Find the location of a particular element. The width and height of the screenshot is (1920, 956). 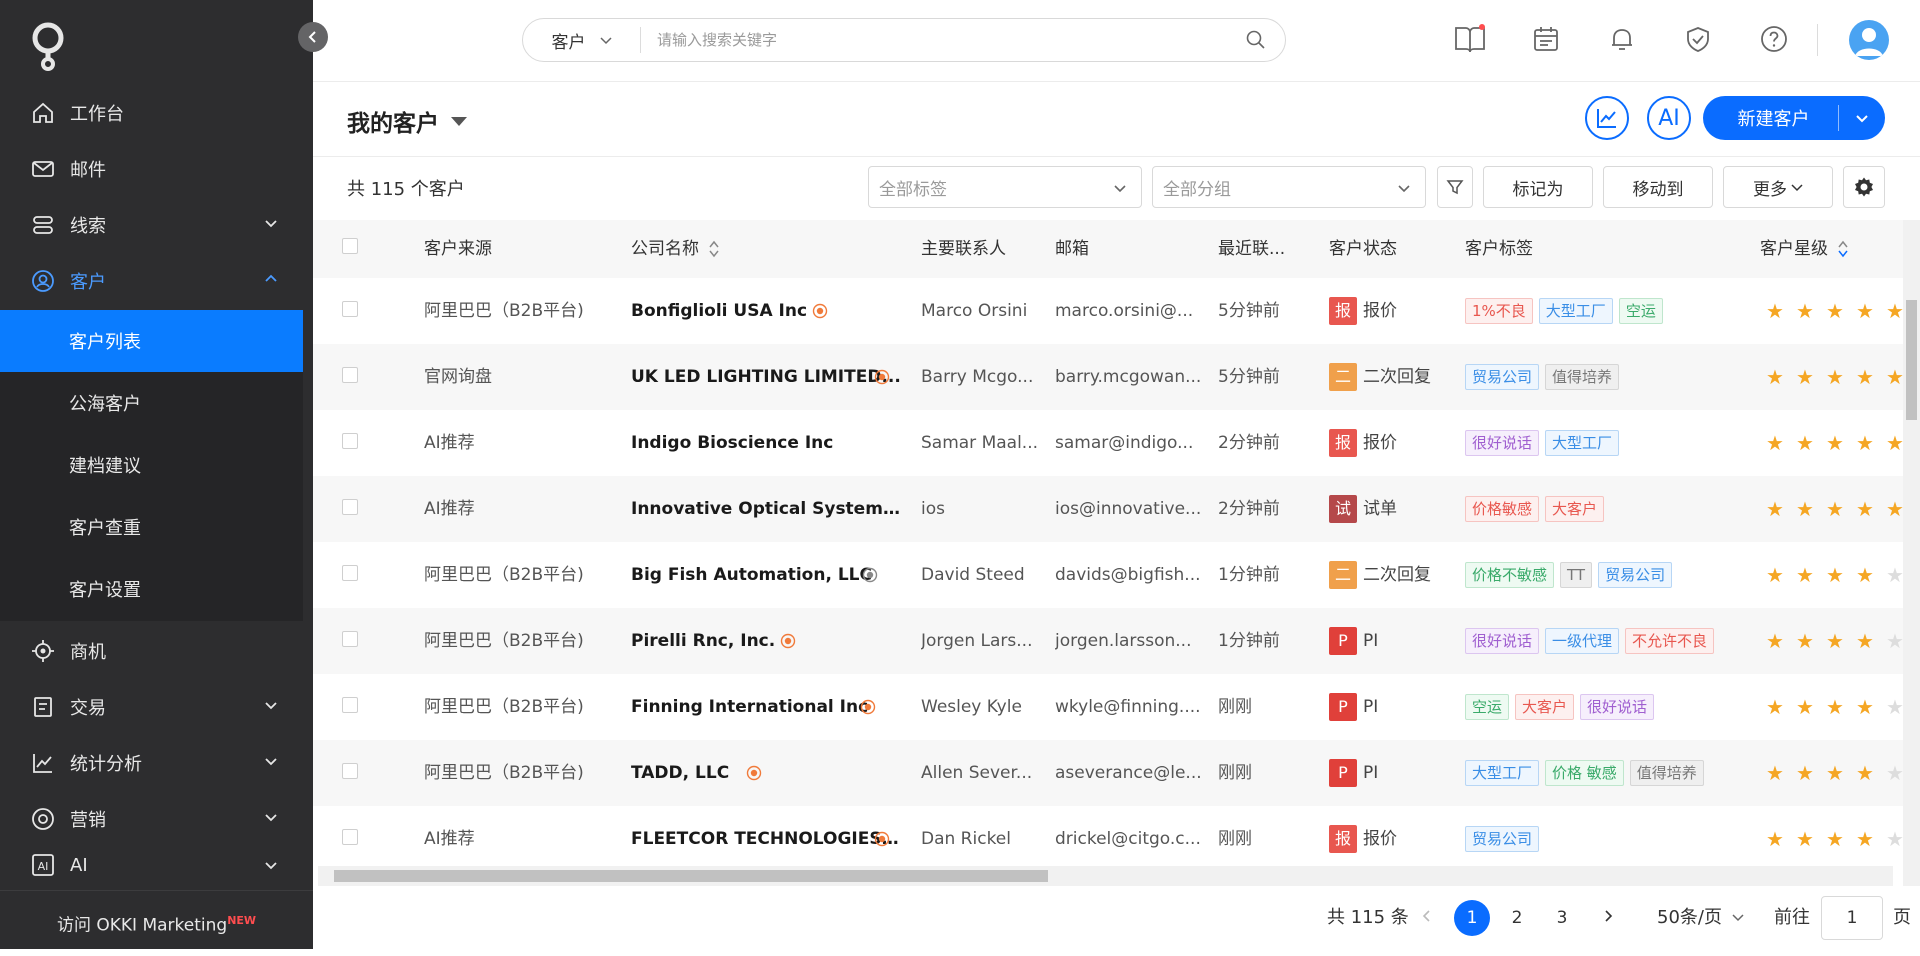

sidebar-subitem-customer-settings: 客户设置 is located at coordinates (151, 589).